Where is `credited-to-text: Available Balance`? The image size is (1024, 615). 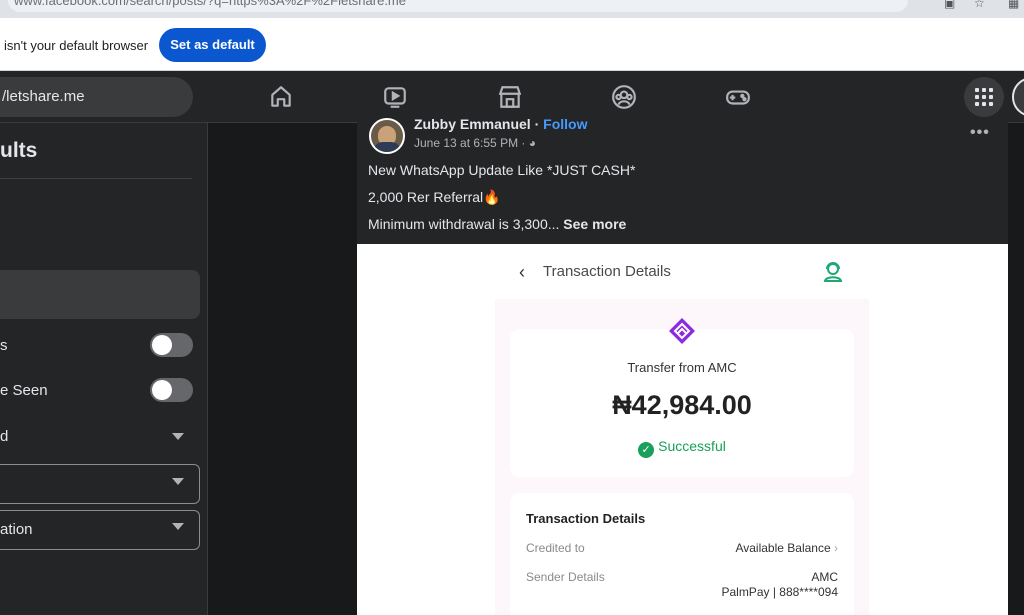
credited-to-text: Available Balance is located at coordinates (783, 548).